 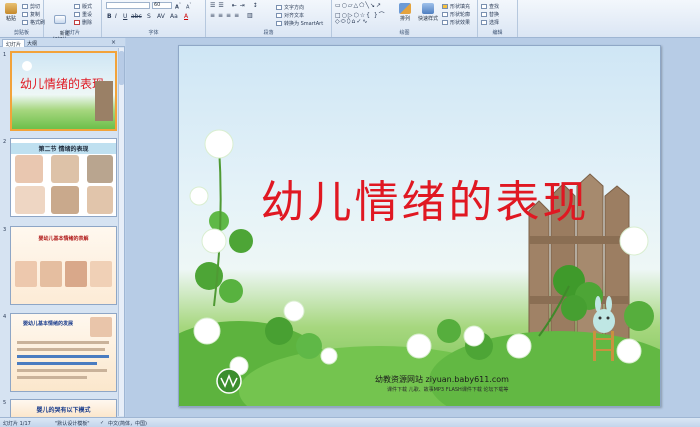 What do you see at coordinates (5, 317) in the screenshot?
I see `thumbnail-number: 4` at bounding box center [5, 317].